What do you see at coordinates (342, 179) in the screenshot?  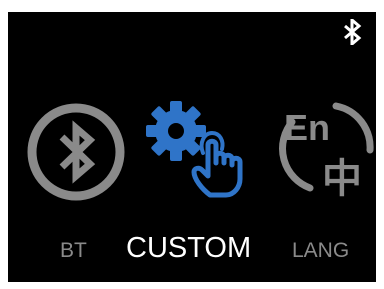 I see `lang-glyph-zh: 中` at bounding box center [342, 179].